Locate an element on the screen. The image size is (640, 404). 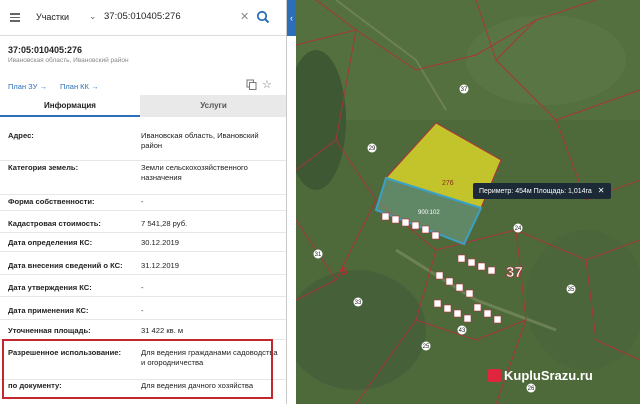
yellow-parcel-label: 276 is located at coordinates (448, 183).